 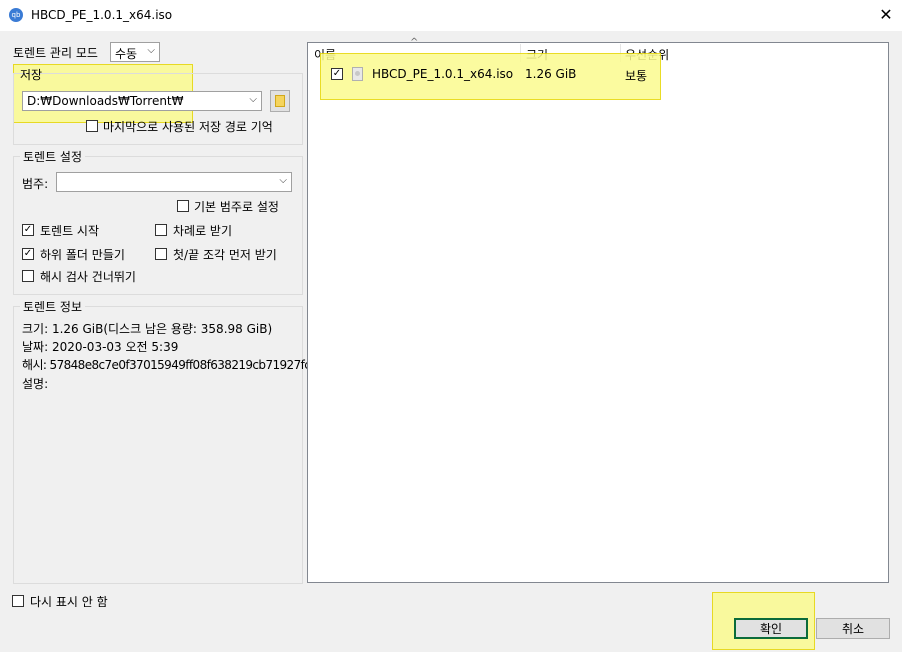 I want to click on save-path-combo: D:₩Downloads₩Torrent₩ ⌵, so click(x=142, y=101).